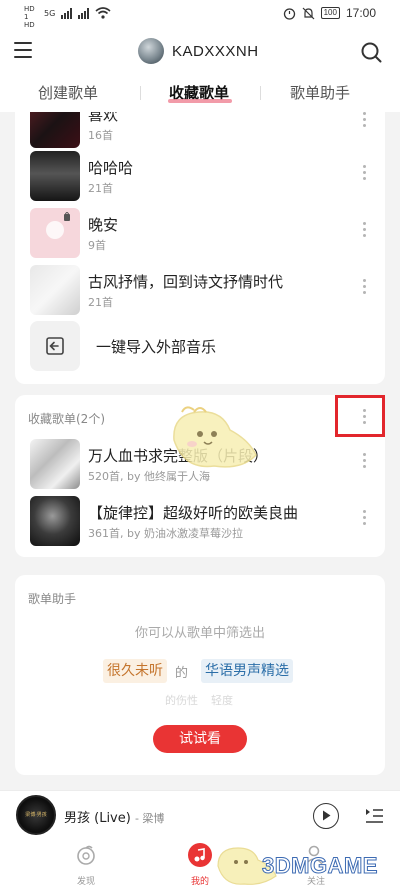 This screenshot has width=400, height=888. Describe the element at coordinates (100, 135) in the screenshot. I see `playlist-count: 16首` at that location.